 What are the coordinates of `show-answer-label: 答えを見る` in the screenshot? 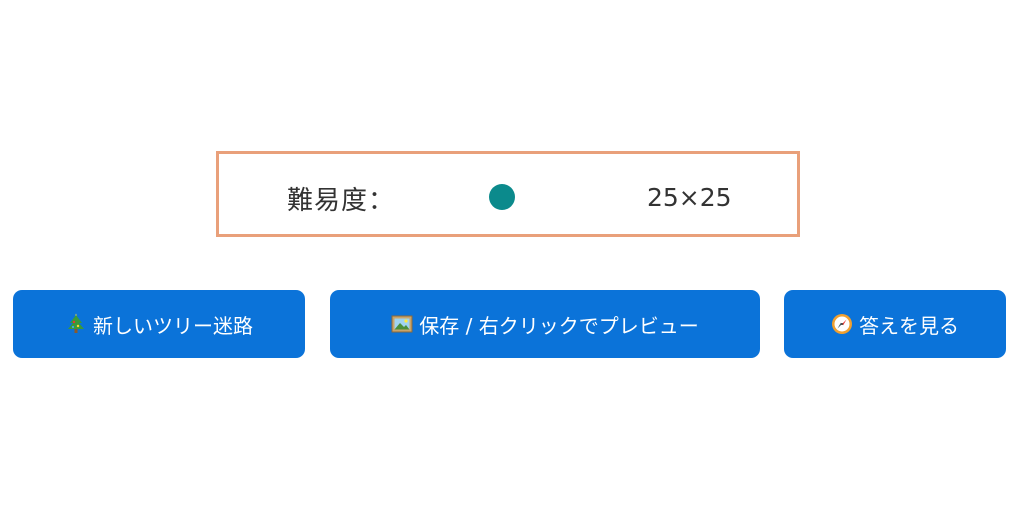 It's located at (909, 325).